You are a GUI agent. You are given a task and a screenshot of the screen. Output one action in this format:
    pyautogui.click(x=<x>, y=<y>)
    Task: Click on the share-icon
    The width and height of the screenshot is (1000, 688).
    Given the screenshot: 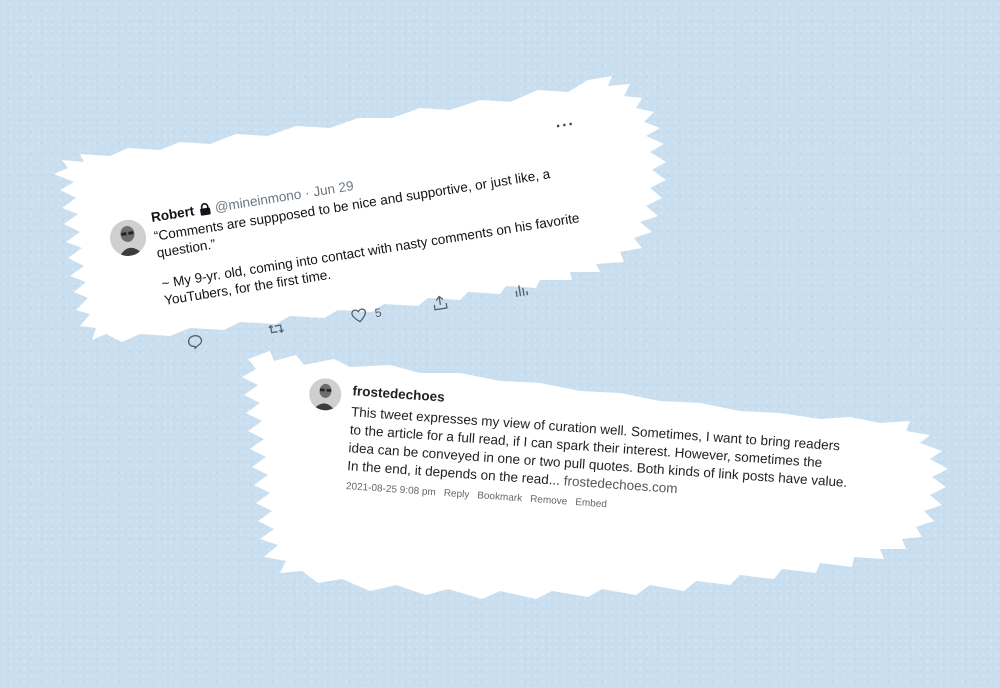 What is the action you would take?
    pyautogui.click(x=440, y=303)
    